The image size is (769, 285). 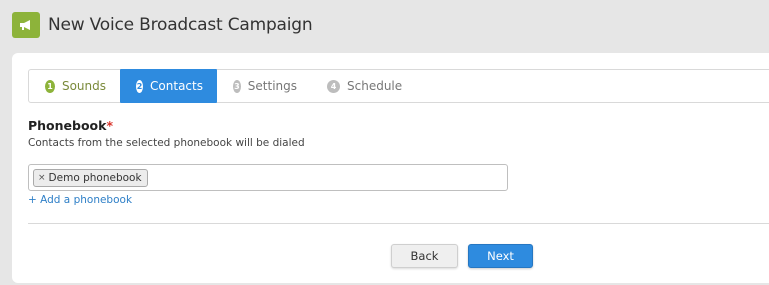 I want to click on phonebook-label-text: Phonebook, so click(x=67, y=125).